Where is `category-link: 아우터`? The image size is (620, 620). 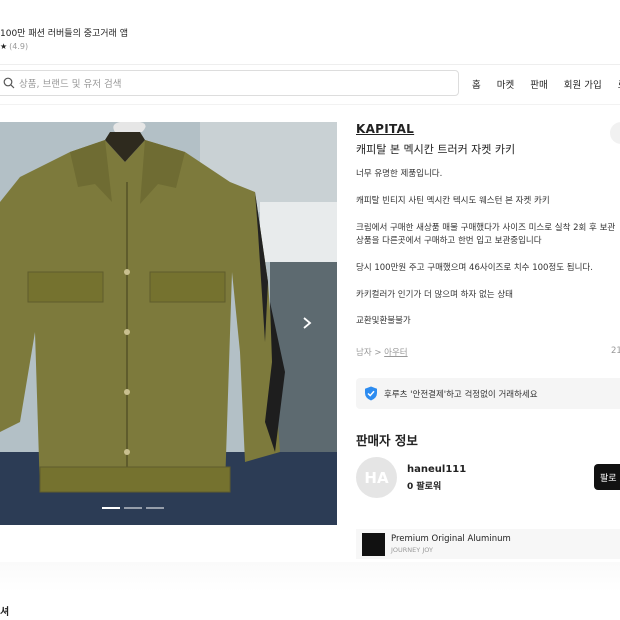
category-link: 아우터 is located at coordinates (395, 353).